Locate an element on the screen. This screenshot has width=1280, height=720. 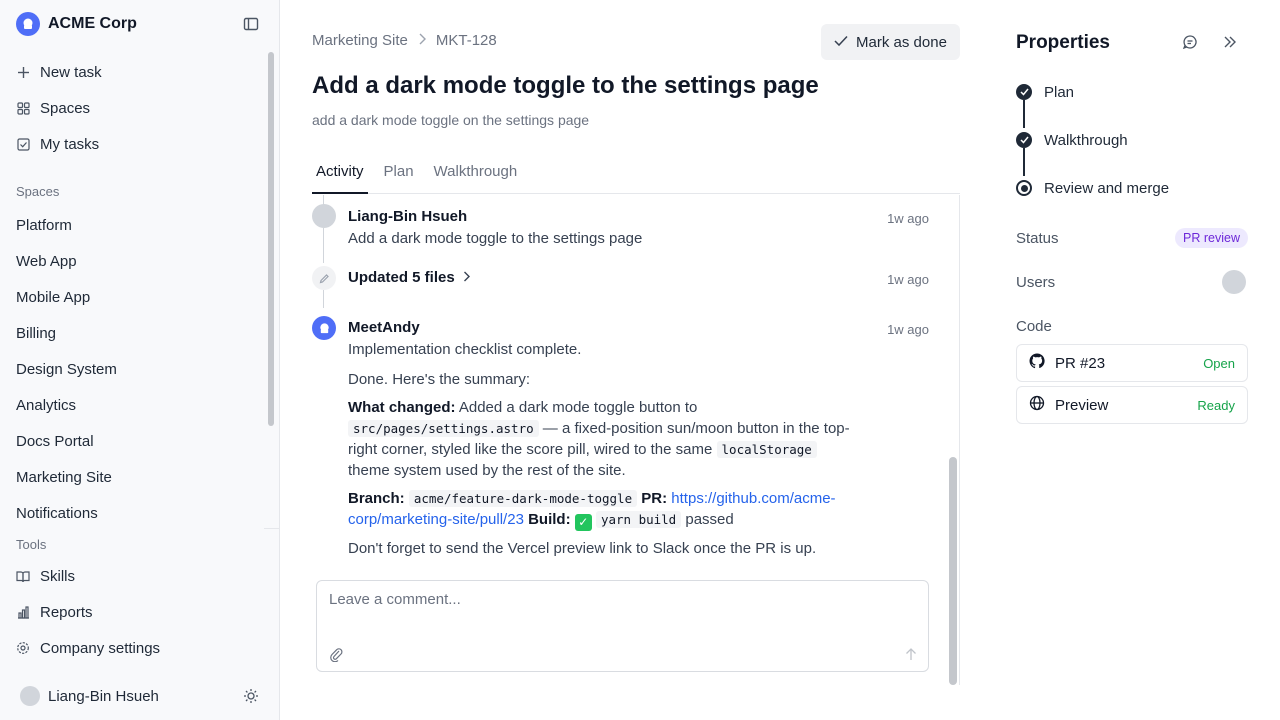
sidebar-divider is located at coordinates (271, 528).